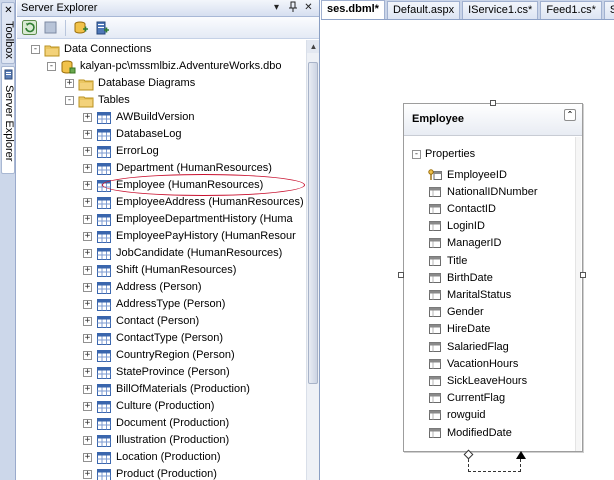  I want to click on tree-item: + Contact (Person), so click(141, 321).